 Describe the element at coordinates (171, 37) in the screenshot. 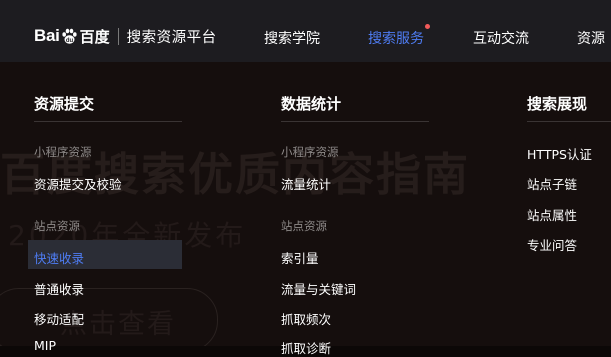

I see `site-name: 搜索资源平台` at that location.